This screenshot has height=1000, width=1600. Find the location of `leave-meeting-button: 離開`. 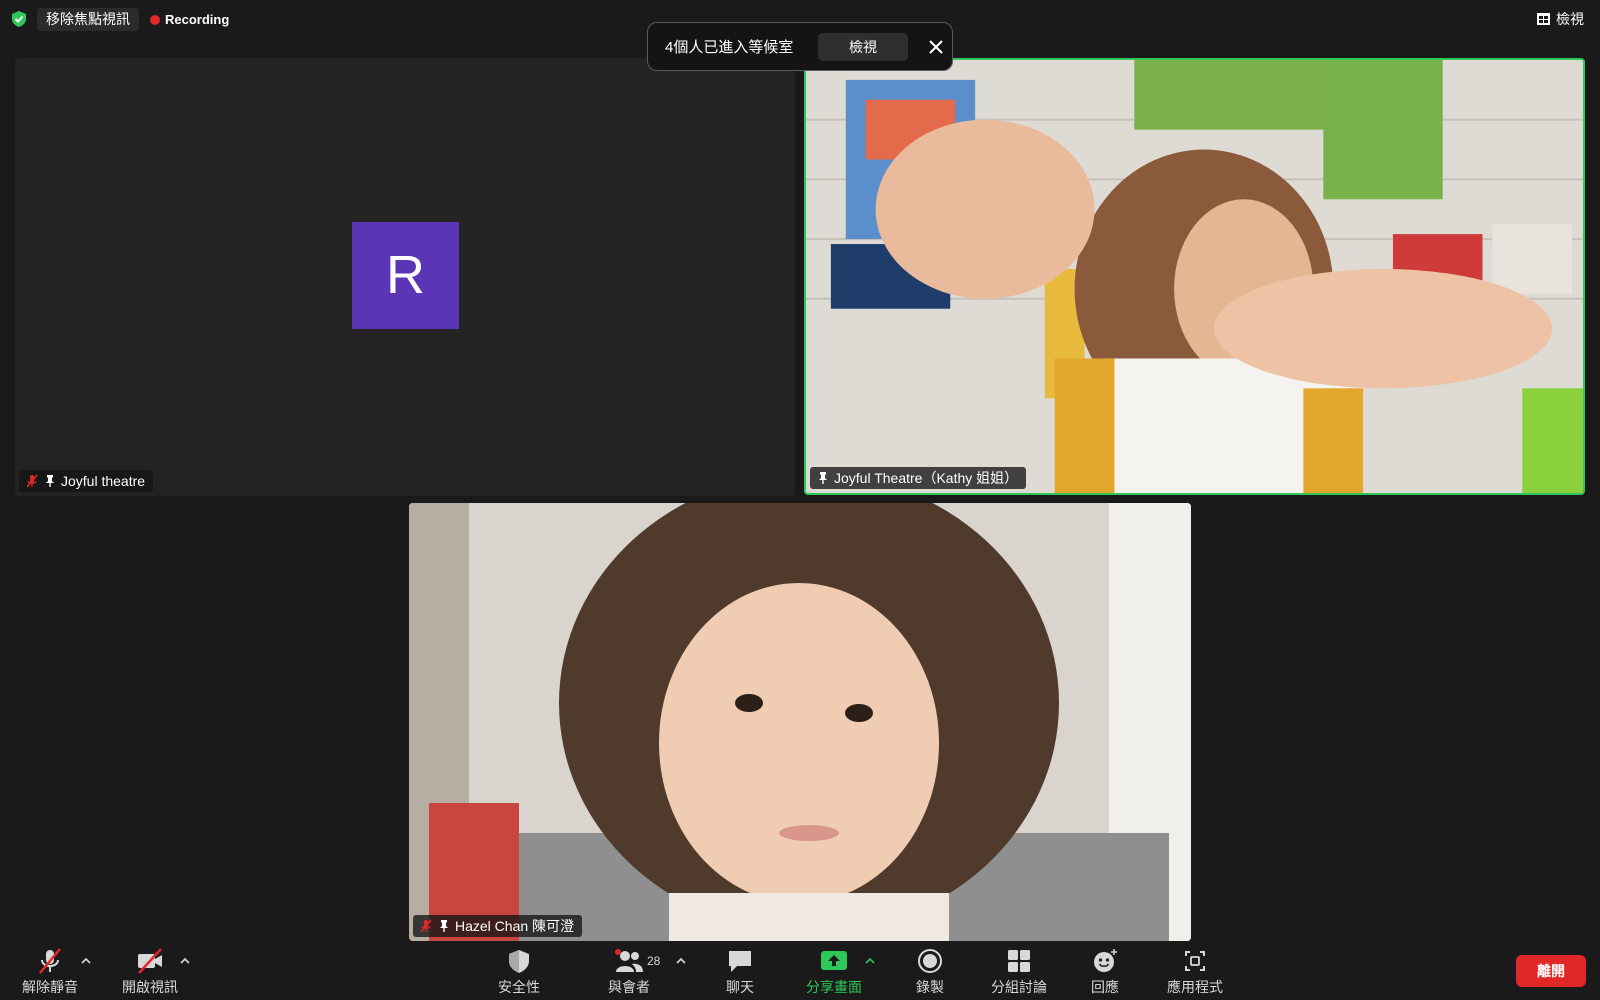

leave-meeting-button: 離開 is located at coordinates (1551, 971).